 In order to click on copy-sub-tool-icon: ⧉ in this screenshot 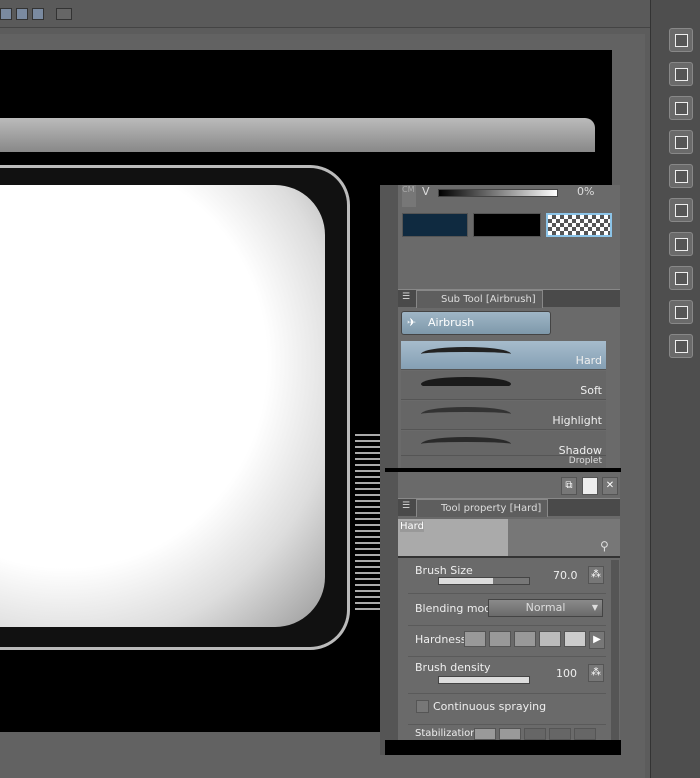, I will do `click(569, 486)`.